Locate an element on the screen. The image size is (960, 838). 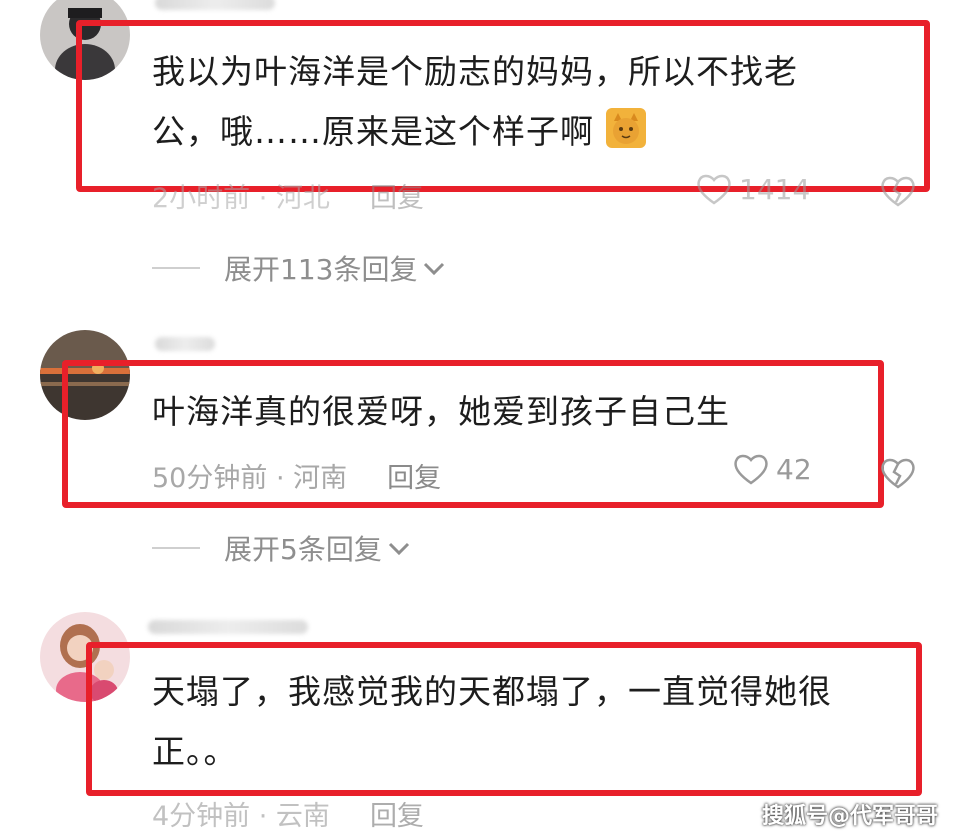
comment-text-line-1: 叶海洋真的很爱呀，她爱到孩子自己生 is located at coordinates (441, 411).